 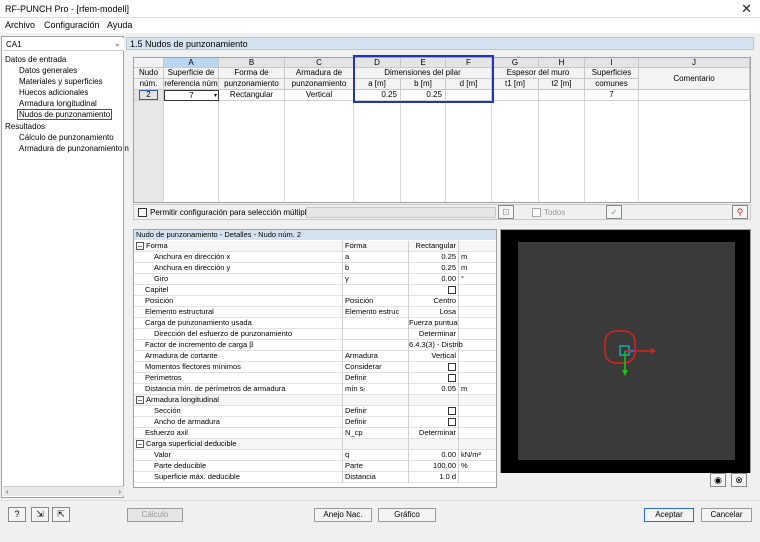 What do you see at coordinates (319, 63) in the screenshot?
I see `col-letter-c: C` at bounding box center [319, 63].